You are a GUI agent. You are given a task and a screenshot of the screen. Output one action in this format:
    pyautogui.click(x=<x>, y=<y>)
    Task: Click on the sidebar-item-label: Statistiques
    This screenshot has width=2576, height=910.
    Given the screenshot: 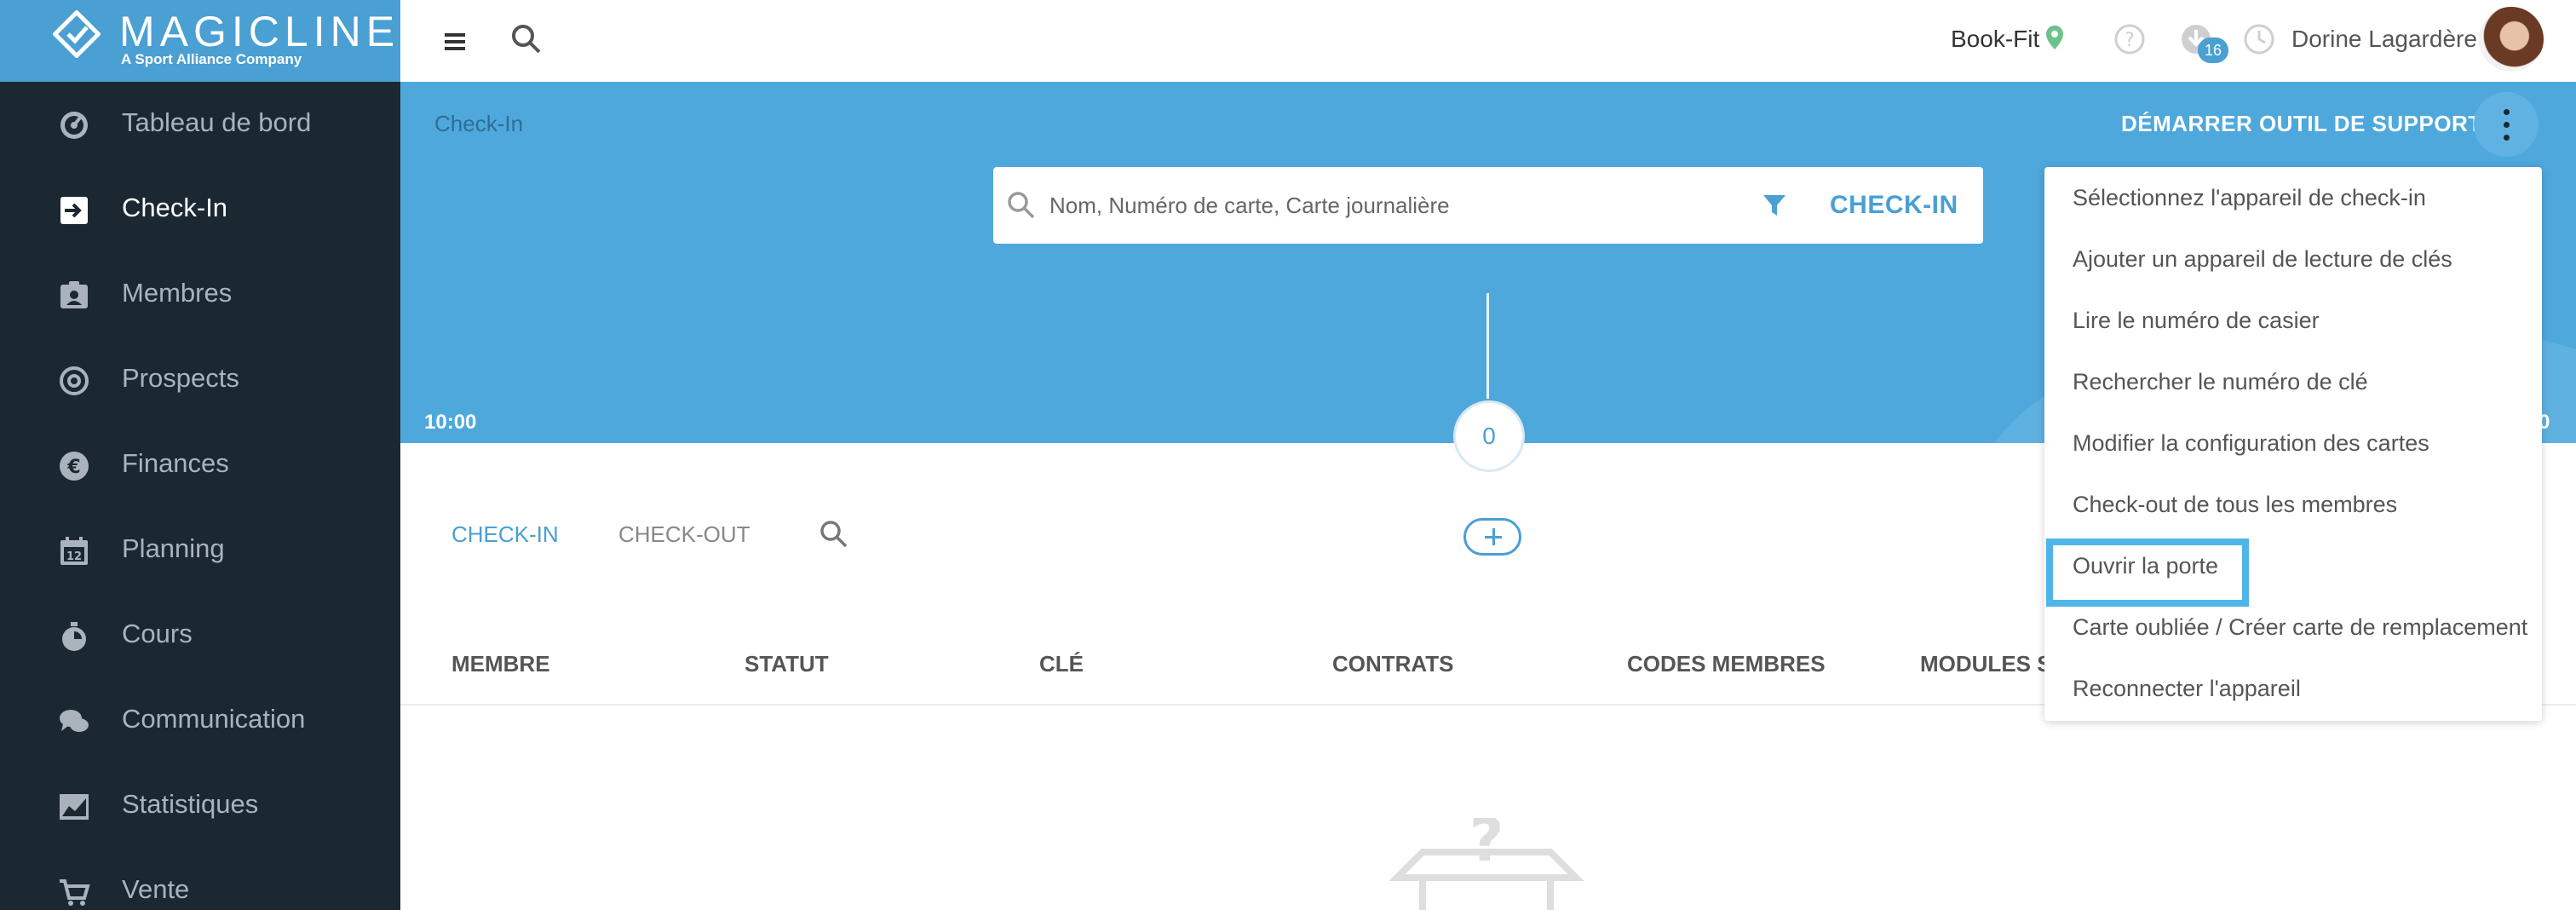 What is the action you would take?
    pyautogui.click(x=191, y=804)
    